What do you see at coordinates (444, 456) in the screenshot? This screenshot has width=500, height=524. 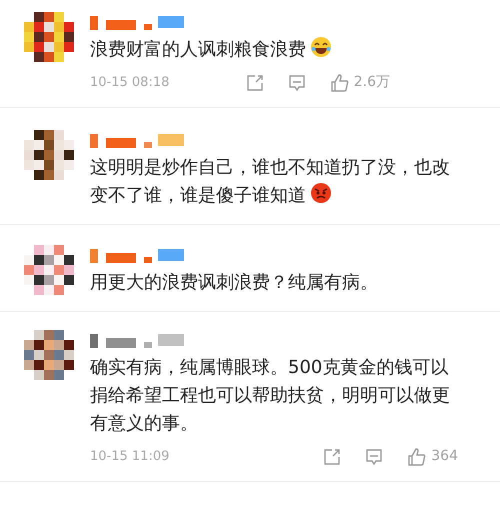 I see `like-count: 364` at bounding box center [444, 456].